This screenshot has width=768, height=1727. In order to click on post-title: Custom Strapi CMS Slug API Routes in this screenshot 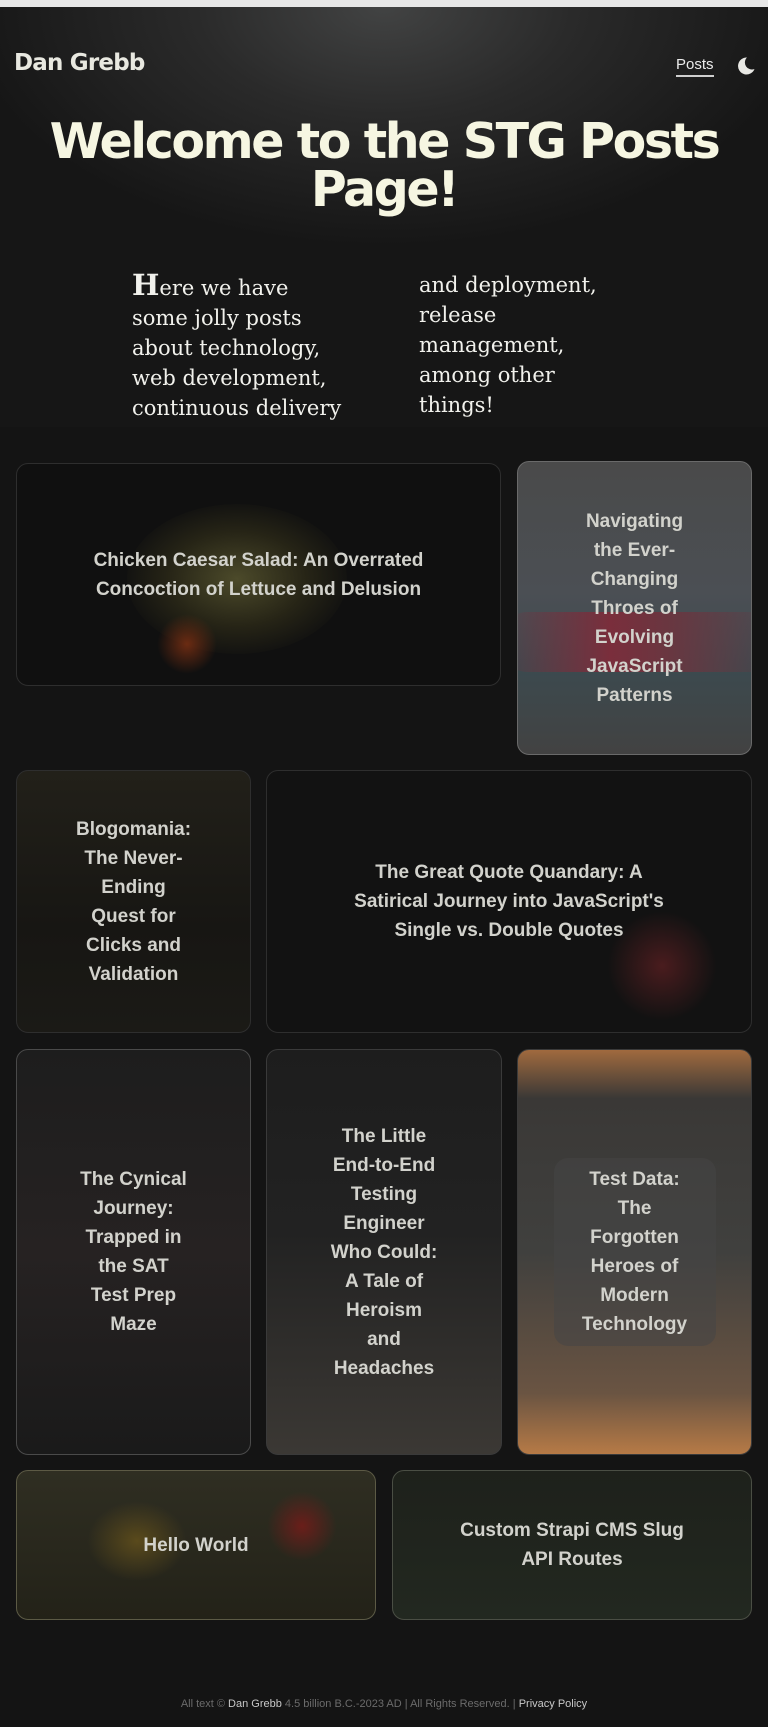, I will do `click(572, 1545)`.